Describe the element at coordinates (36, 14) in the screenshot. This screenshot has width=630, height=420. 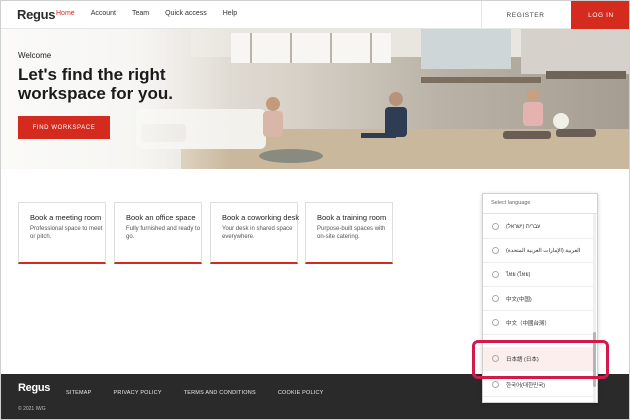
I see `regus-logo: Regus` at that location.